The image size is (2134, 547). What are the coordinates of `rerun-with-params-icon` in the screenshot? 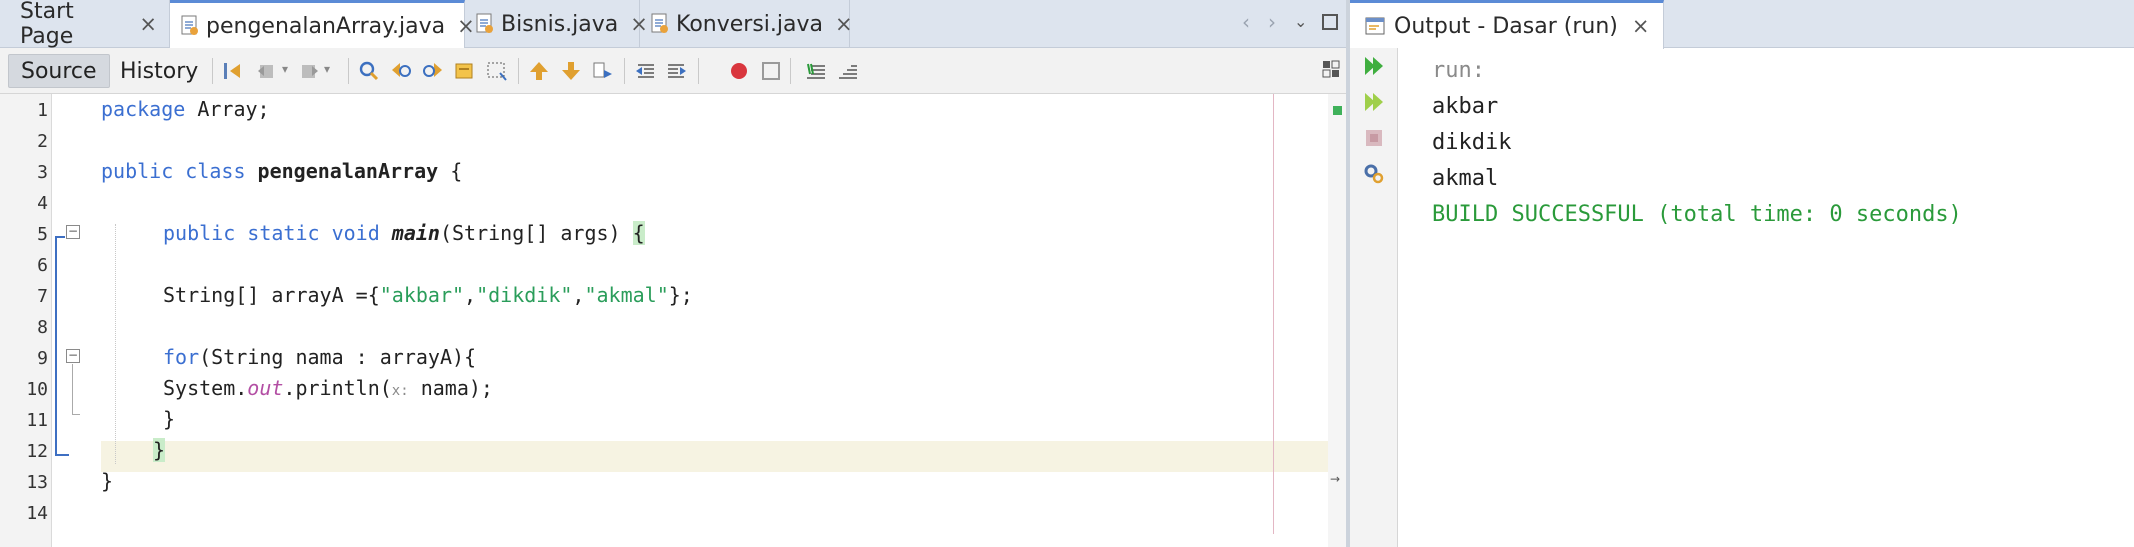 It's located at (1374, 102).